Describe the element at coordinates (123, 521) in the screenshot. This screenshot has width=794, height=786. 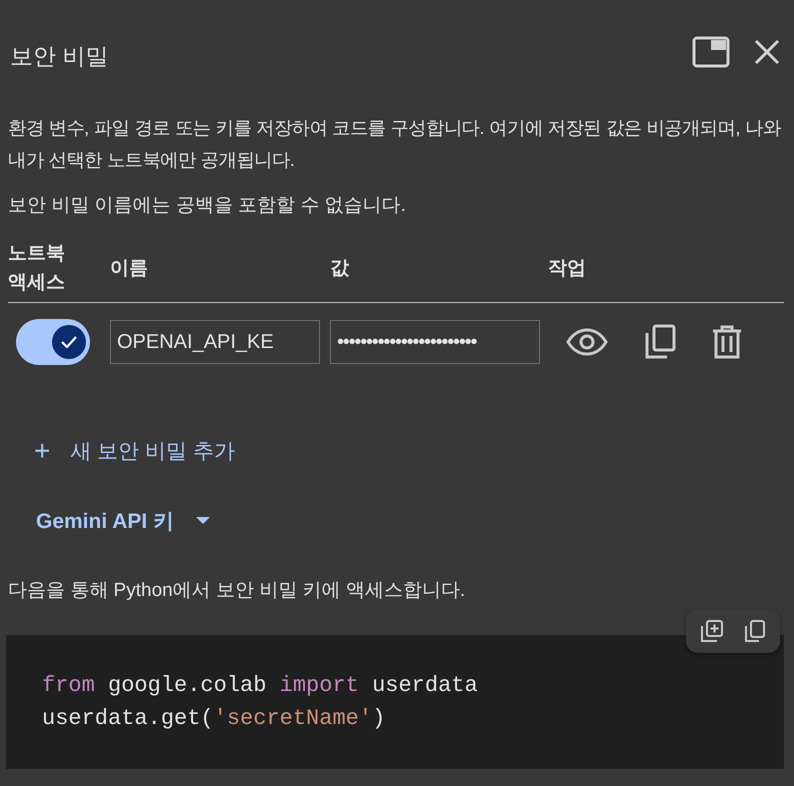
I see `gemini-key-dropdown: Gemini API 키` at that location.